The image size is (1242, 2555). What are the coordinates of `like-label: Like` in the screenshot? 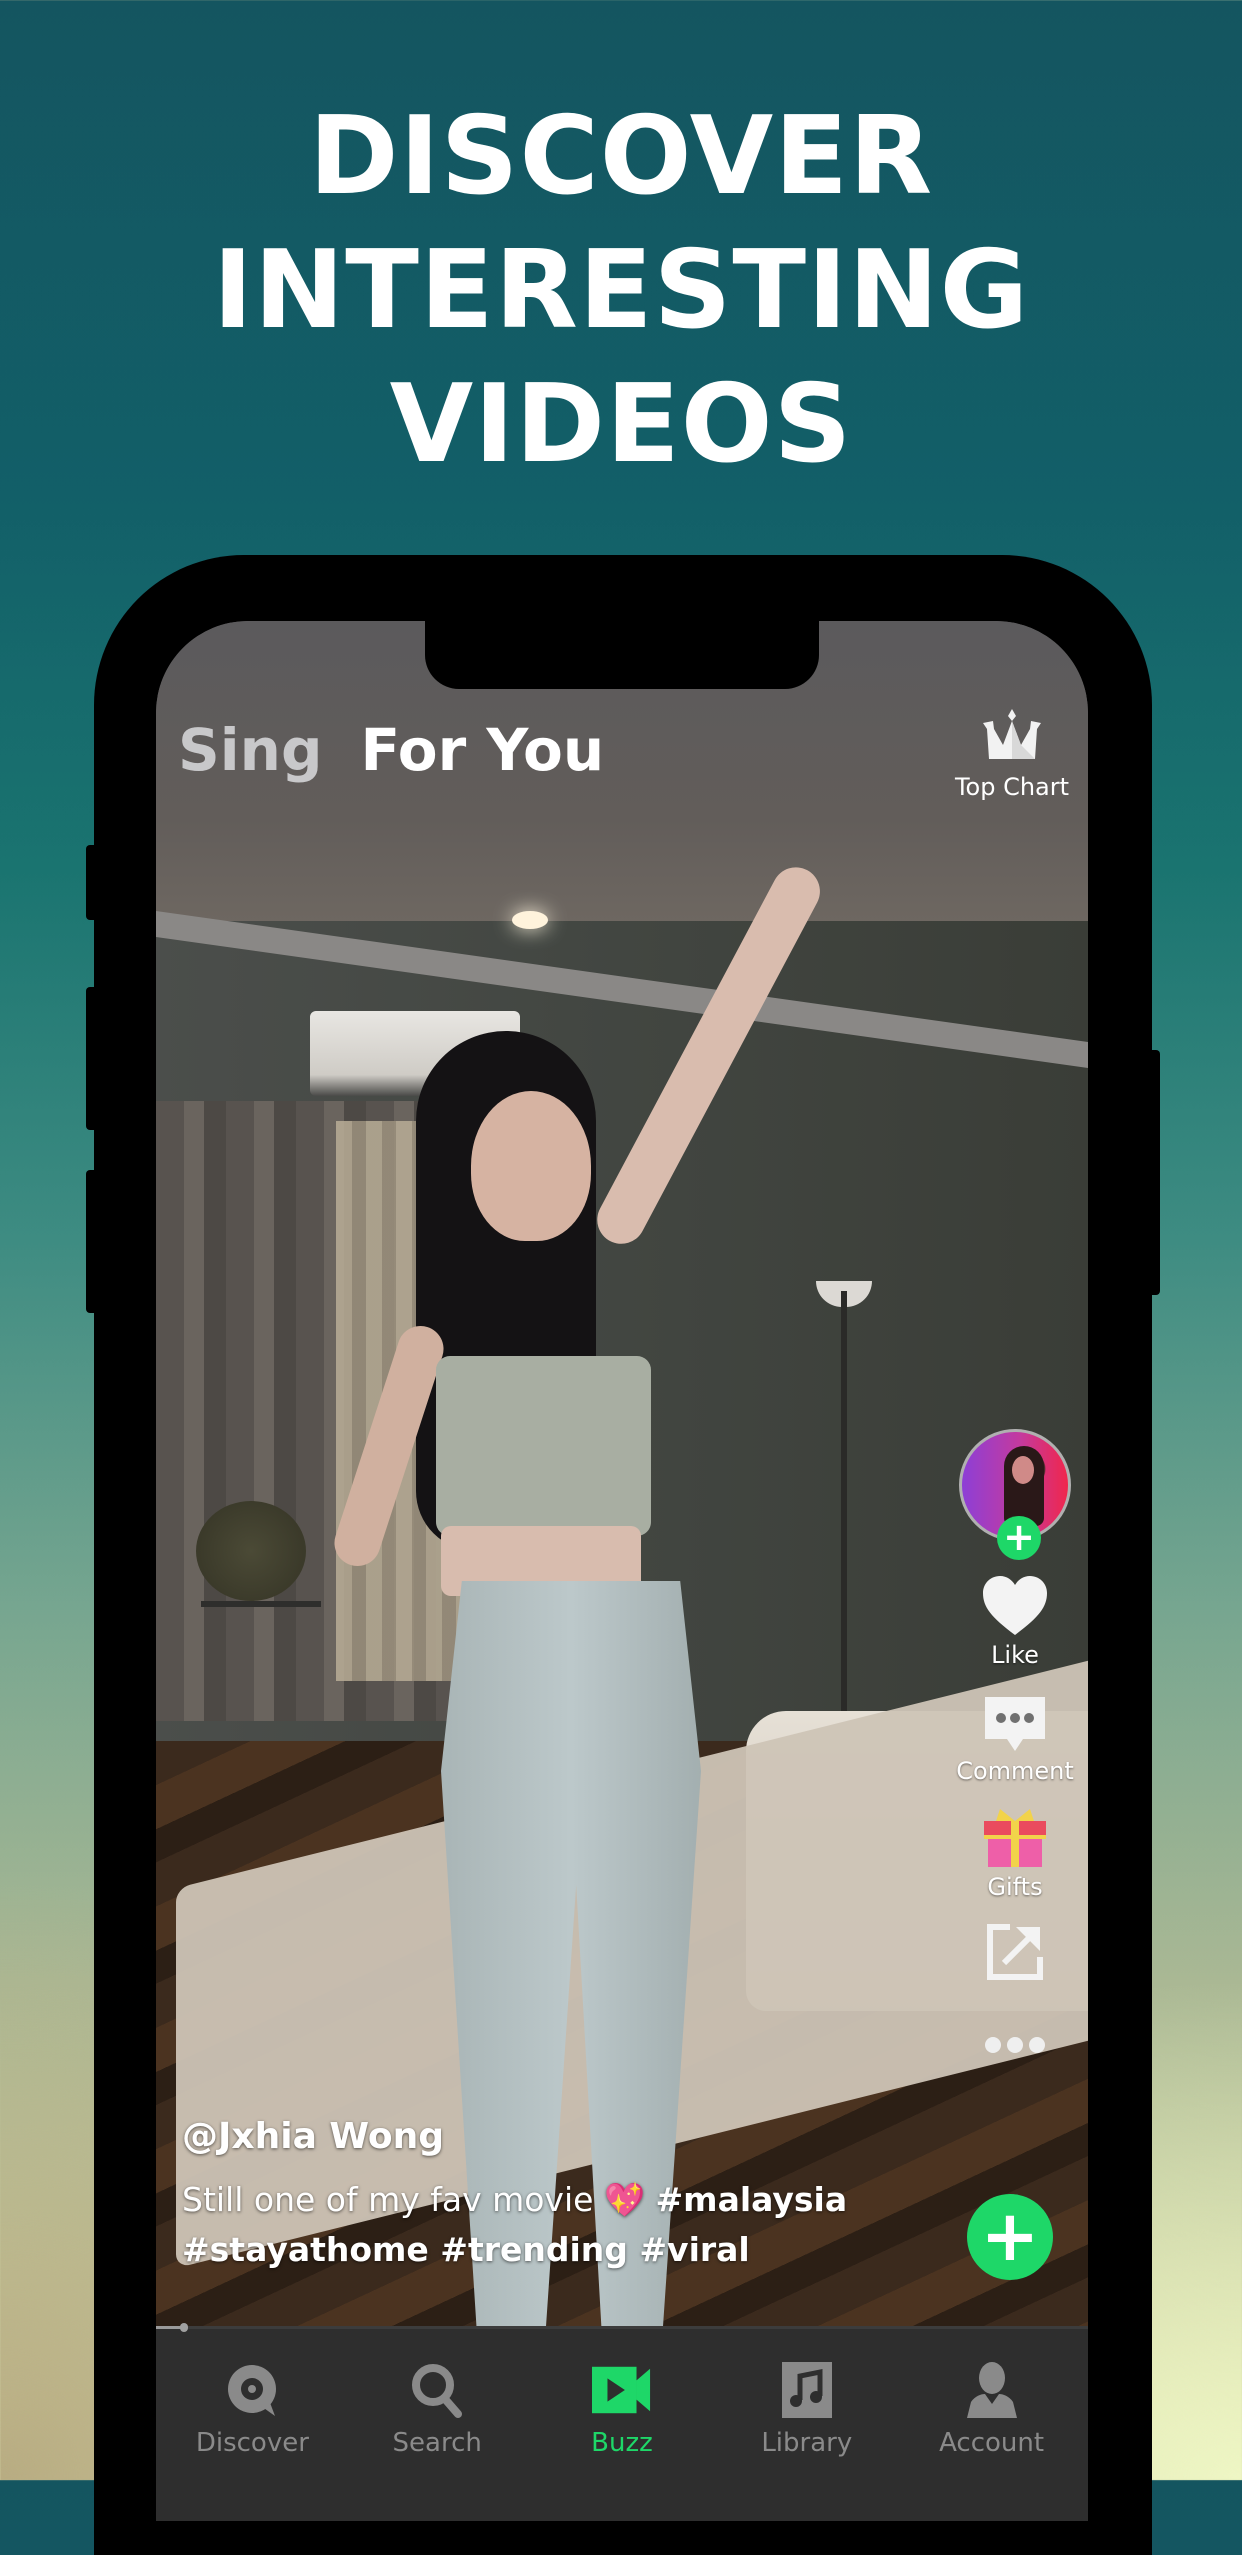 It's located at (1015, 1655).